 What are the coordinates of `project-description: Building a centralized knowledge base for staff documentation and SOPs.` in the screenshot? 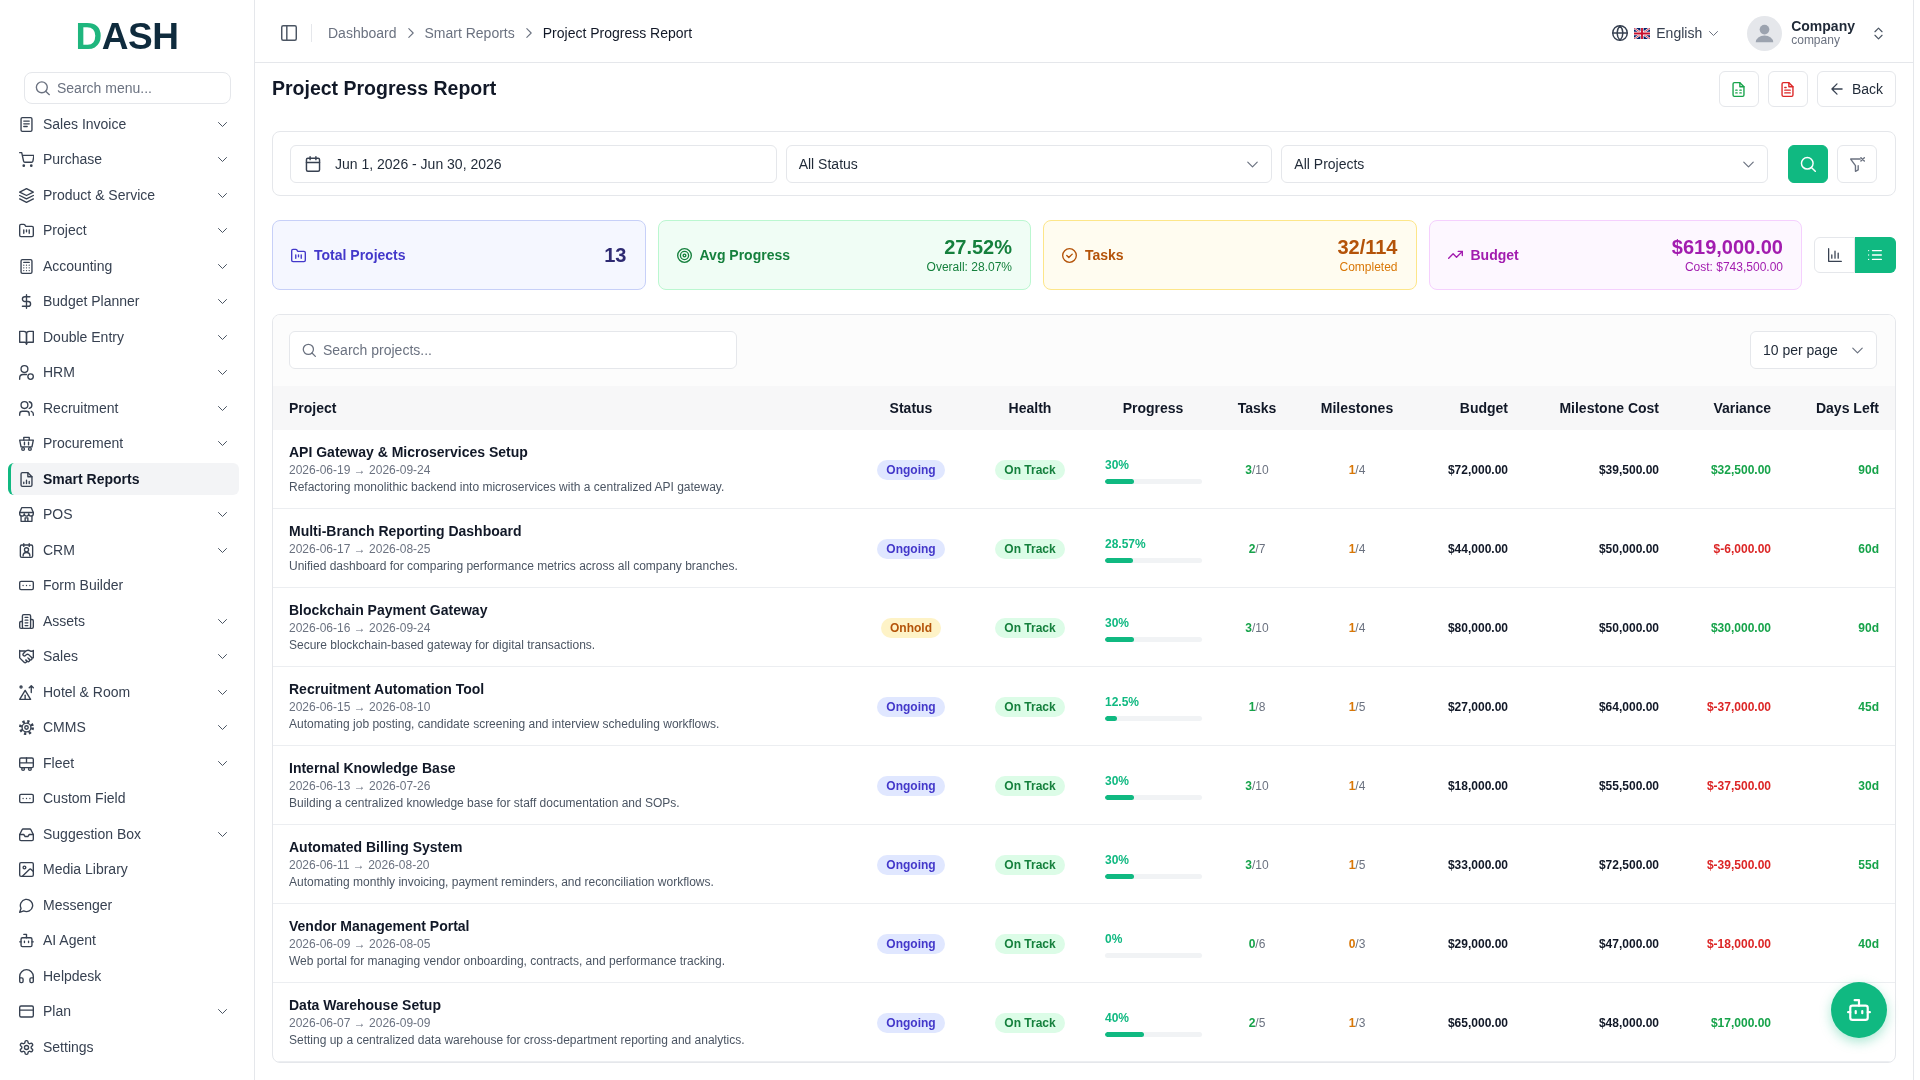 It's located at (485, 803).